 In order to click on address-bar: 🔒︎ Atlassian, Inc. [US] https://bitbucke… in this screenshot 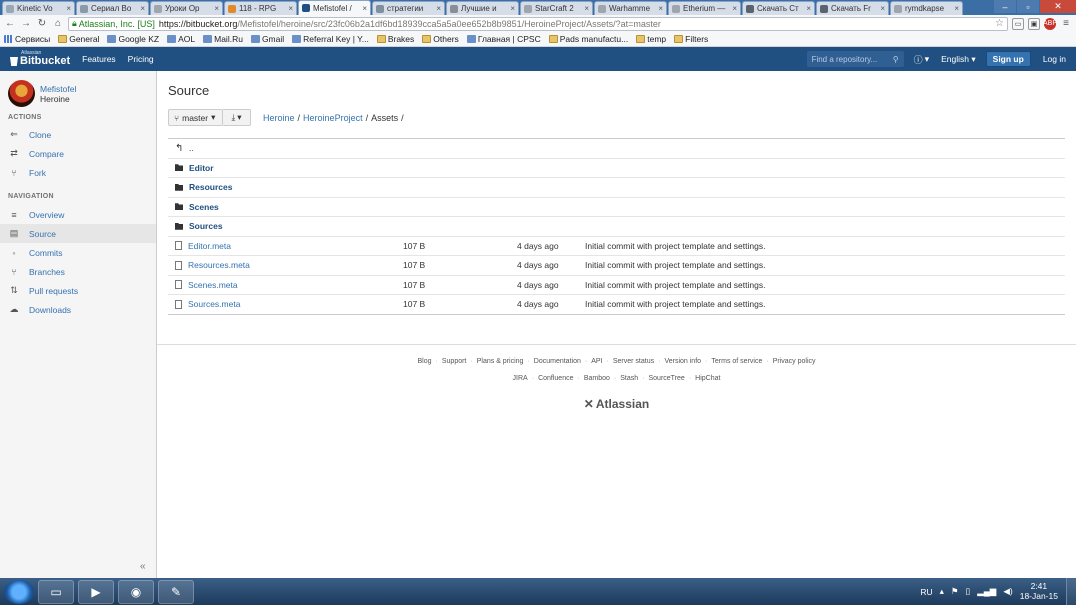, I will do `click(538, 23)`.